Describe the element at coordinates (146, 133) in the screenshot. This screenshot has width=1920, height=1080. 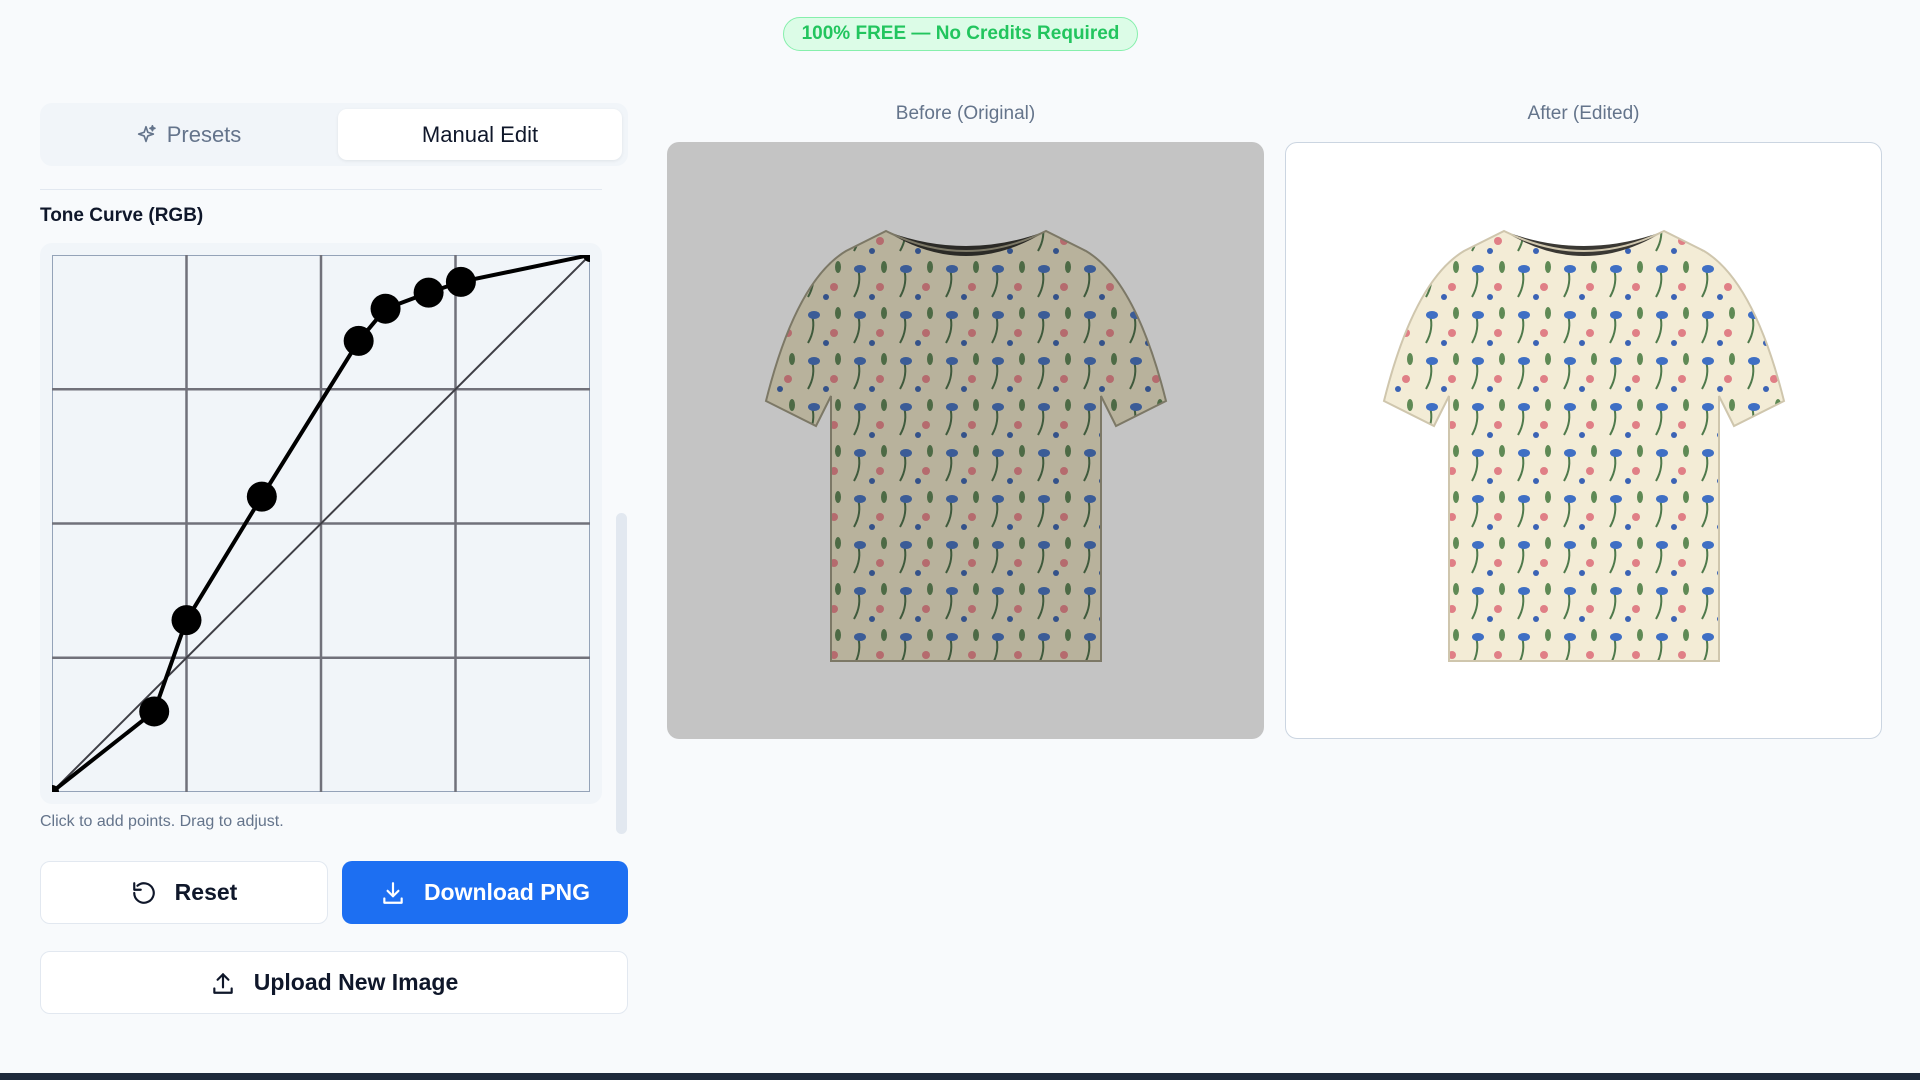
I see `sparkles-icon` at that location.